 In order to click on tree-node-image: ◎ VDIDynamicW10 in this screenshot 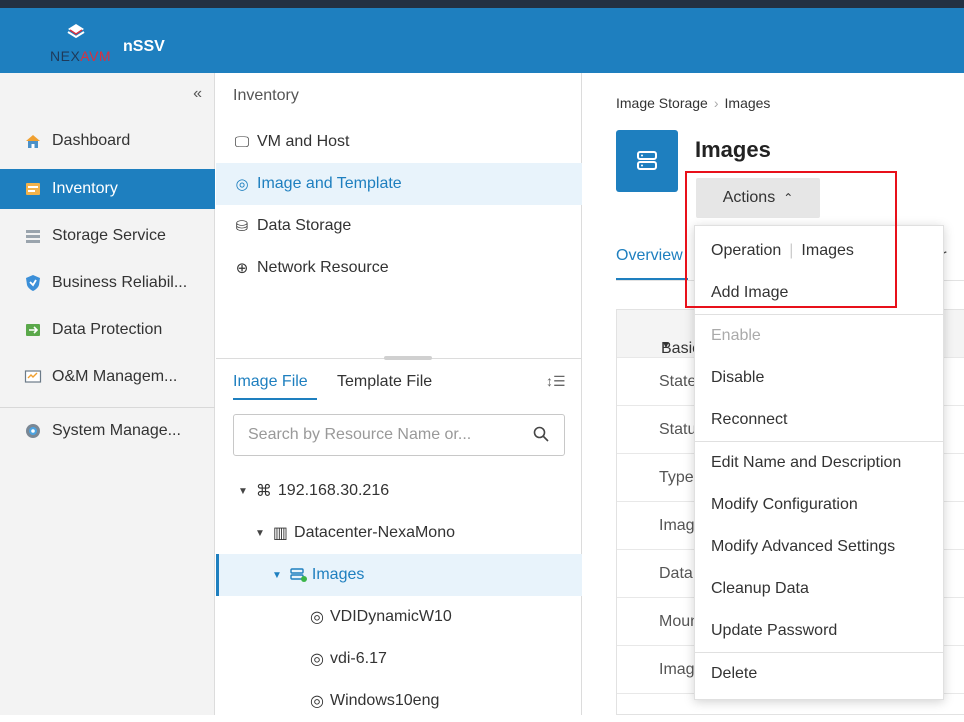, I will do `click(399, 617)`.